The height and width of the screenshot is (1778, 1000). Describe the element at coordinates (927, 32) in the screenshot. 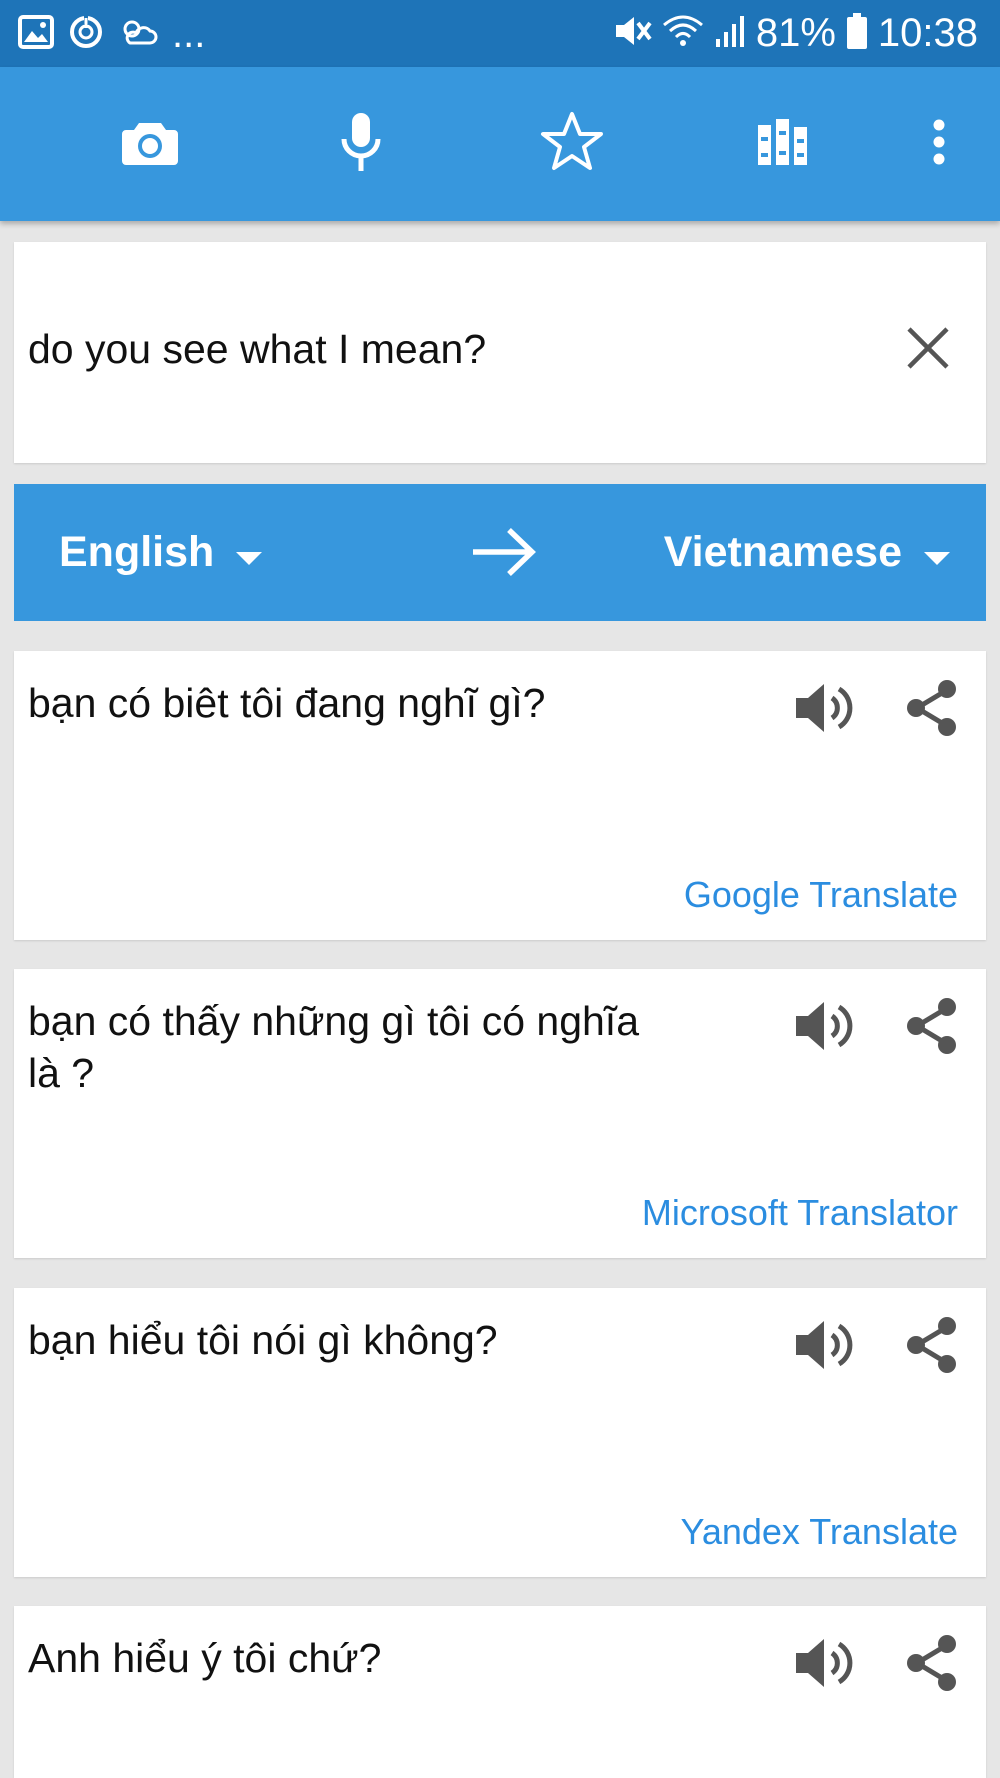

I see `clock: 10:38` at that location.